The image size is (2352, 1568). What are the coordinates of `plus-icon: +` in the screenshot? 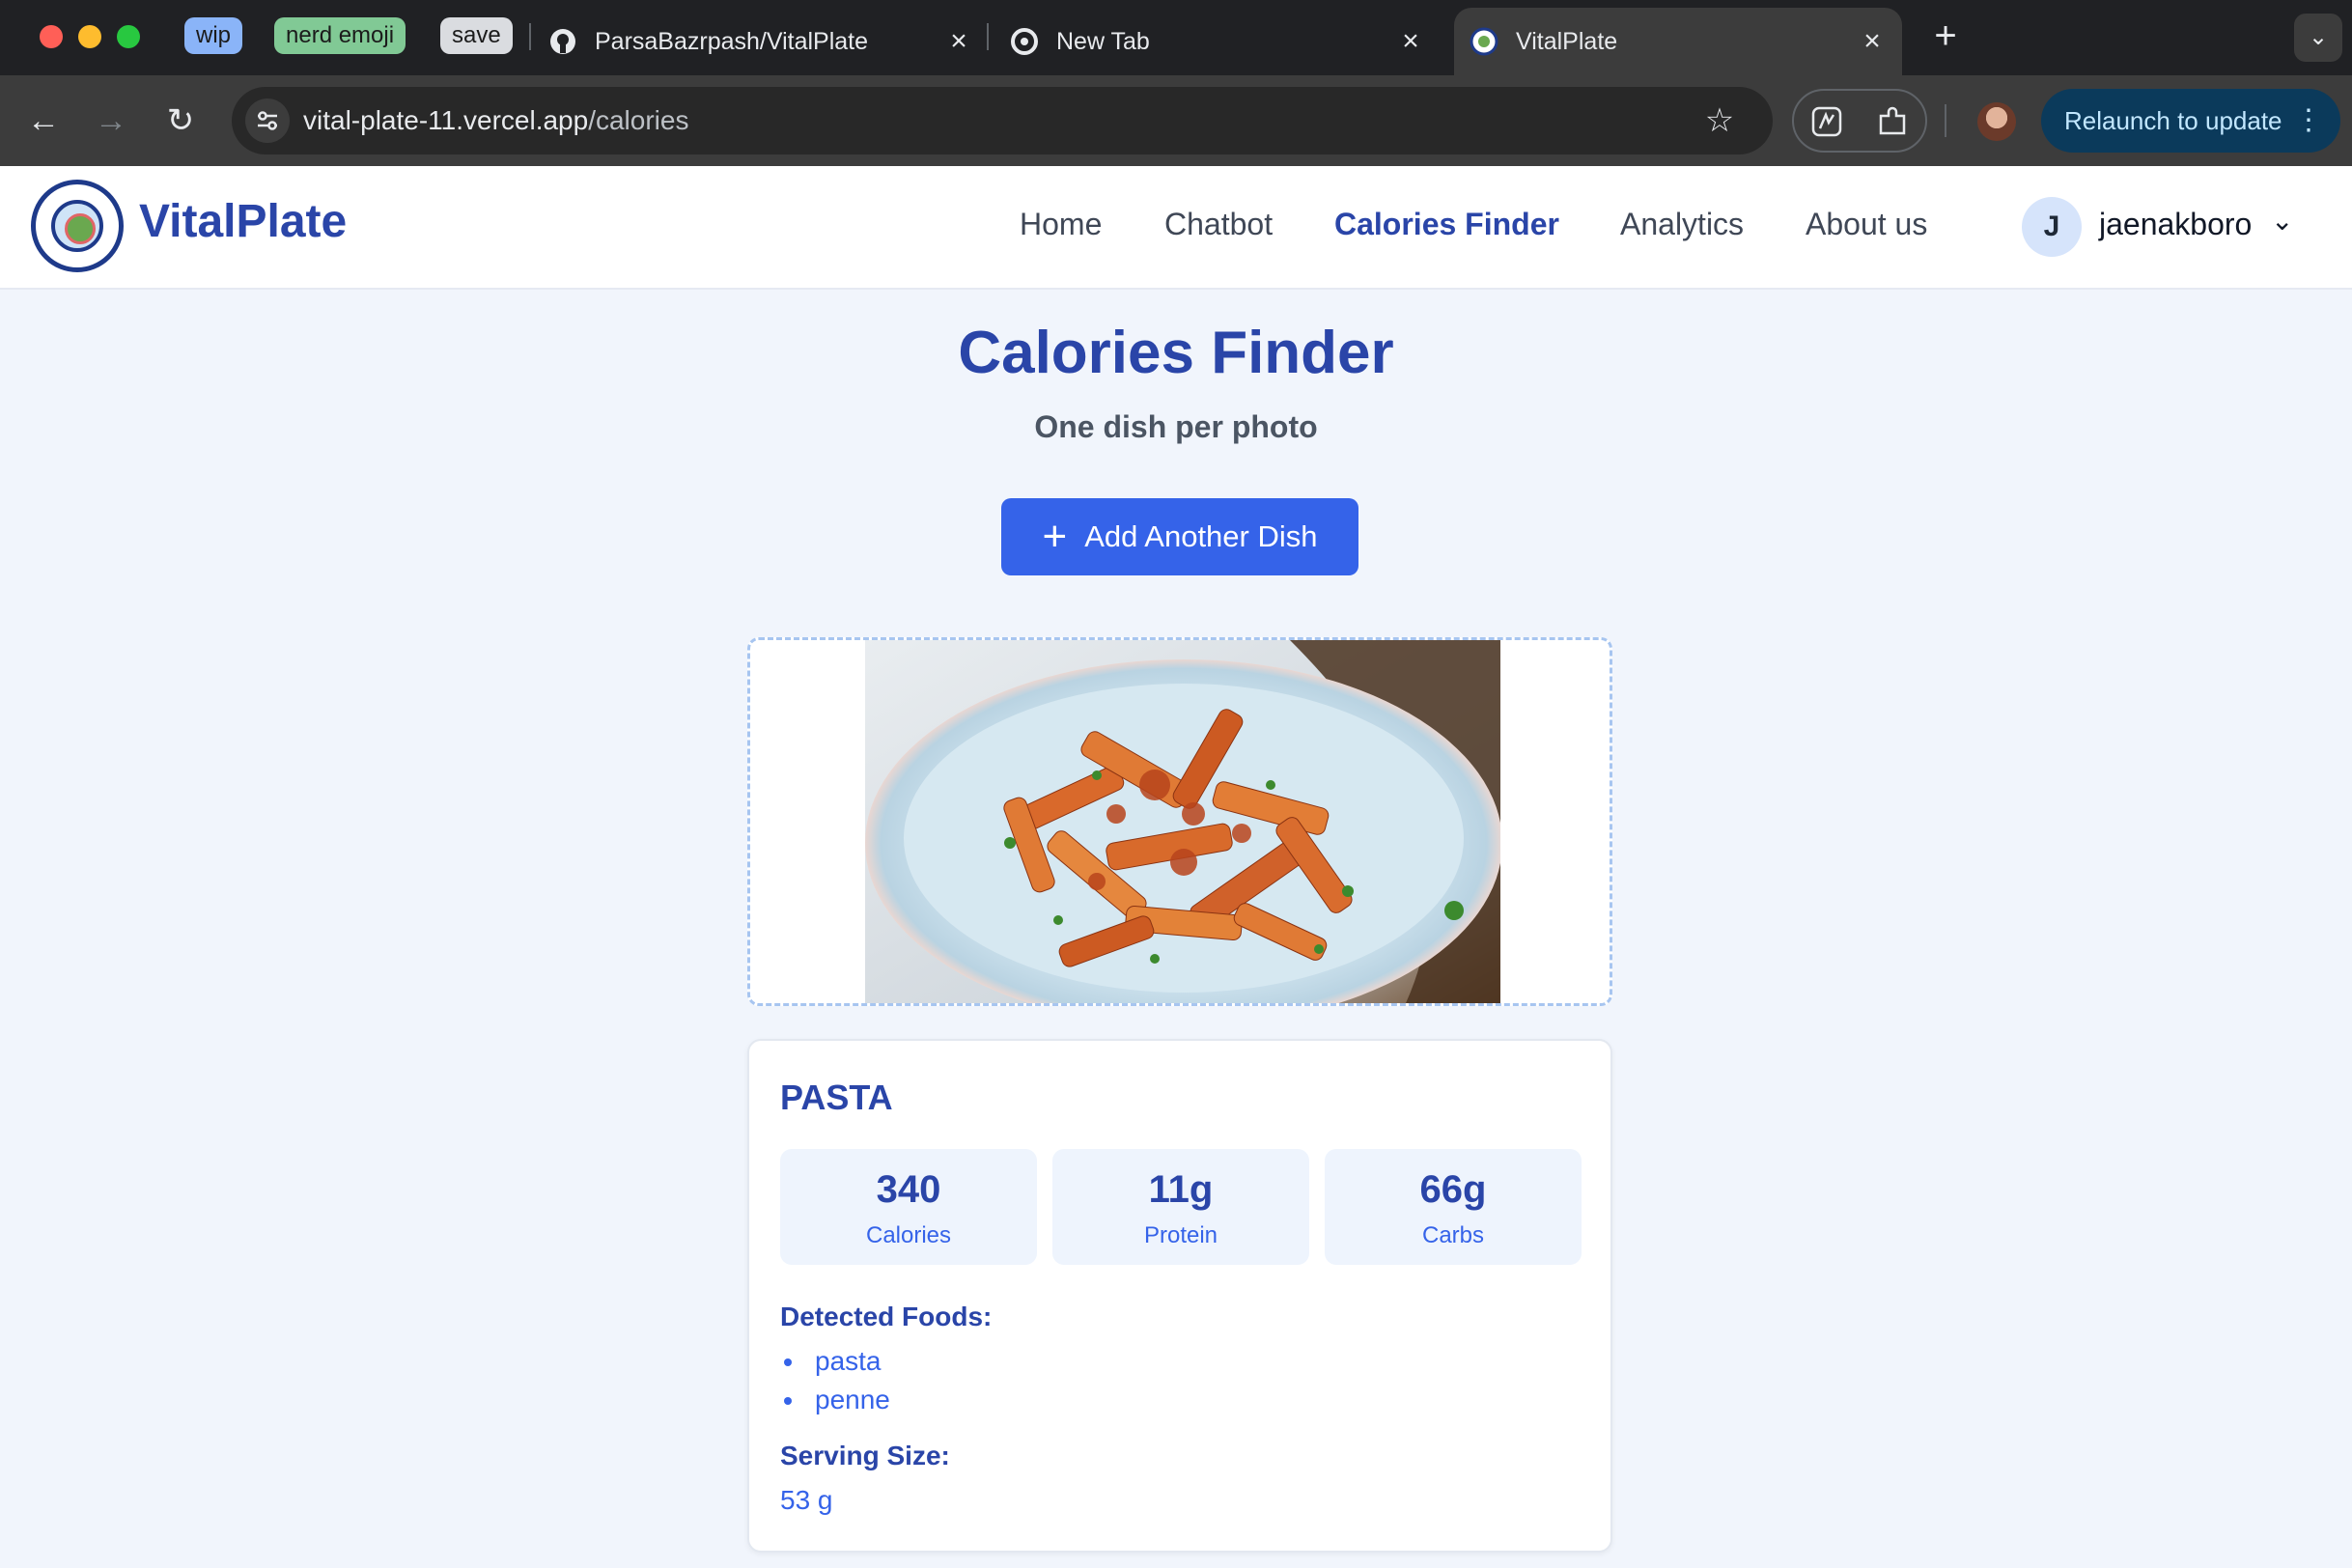 It's located at (1055, 537).